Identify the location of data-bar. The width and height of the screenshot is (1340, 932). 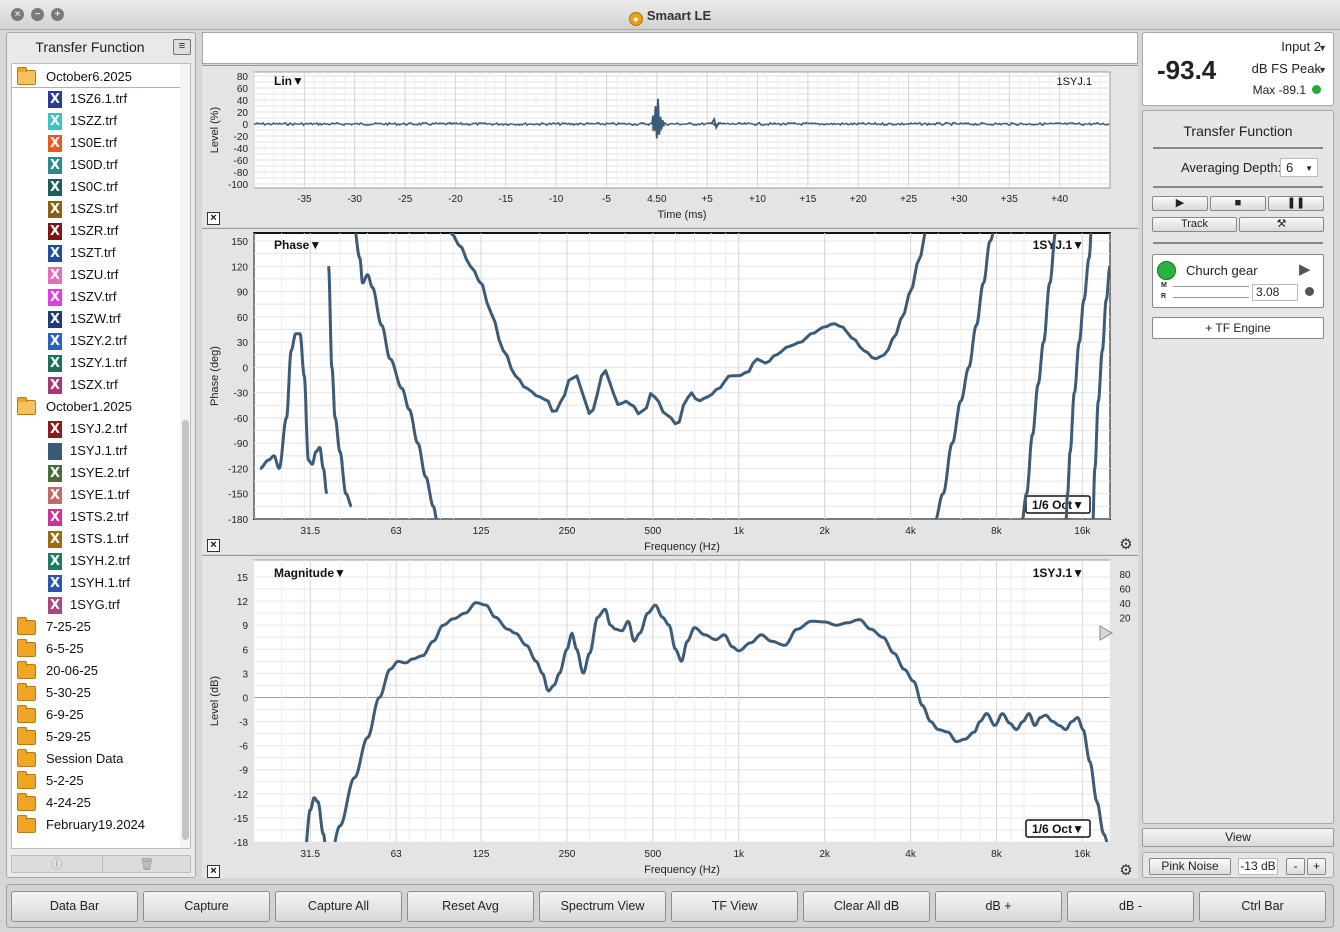
(670, 48).